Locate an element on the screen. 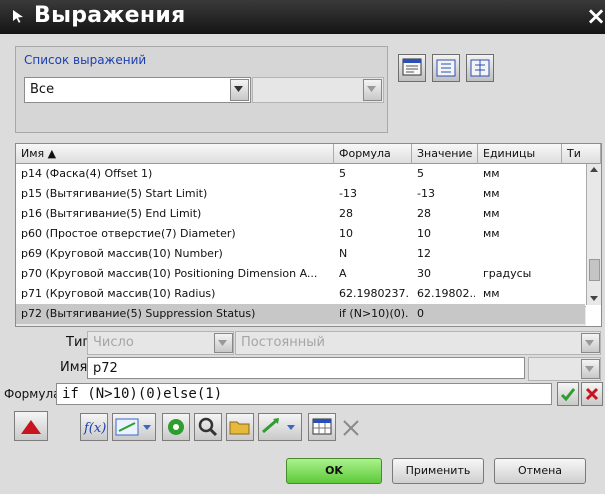  export-icon is located at coordinates (480, 68).